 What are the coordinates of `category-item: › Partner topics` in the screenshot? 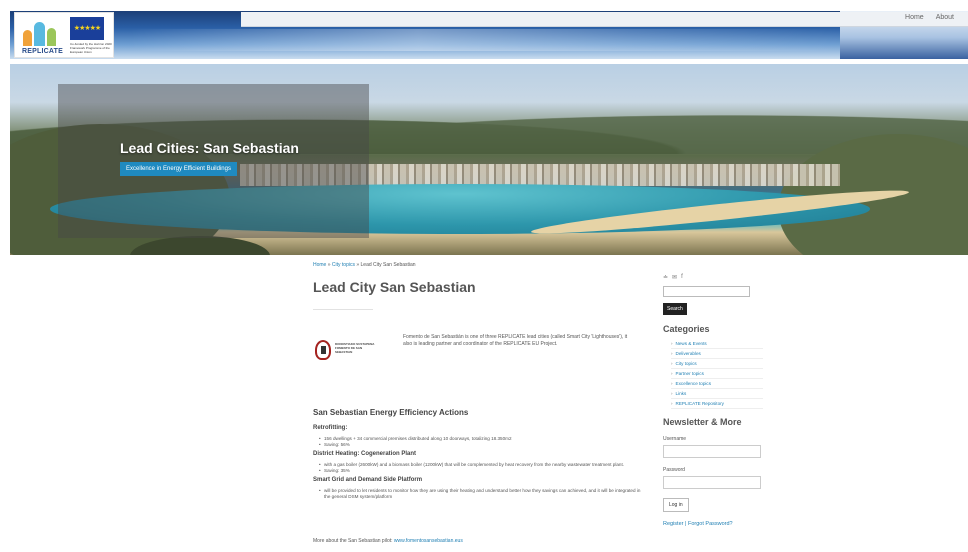 It's located at (717, 374).